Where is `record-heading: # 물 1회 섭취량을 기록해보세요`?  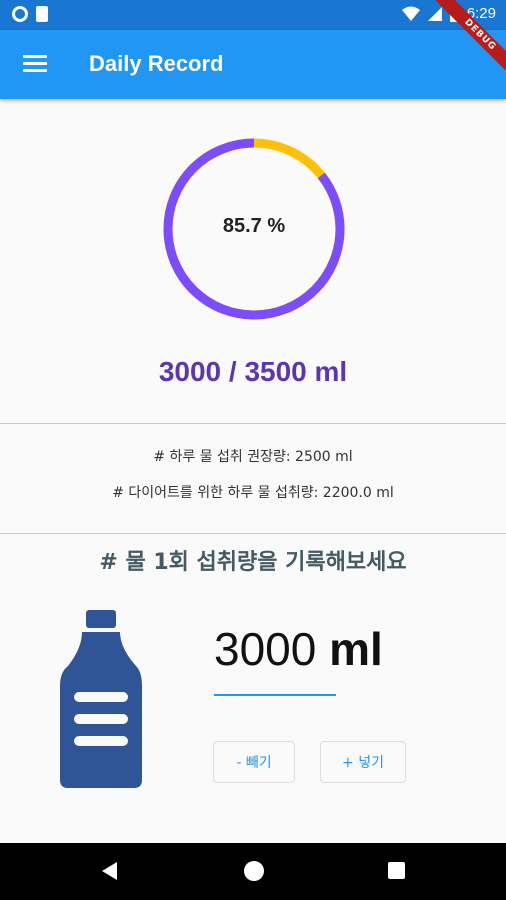 record-heading: # 물 1회 섭취량을 기록해보세요 is located at coordinates (253, 562).